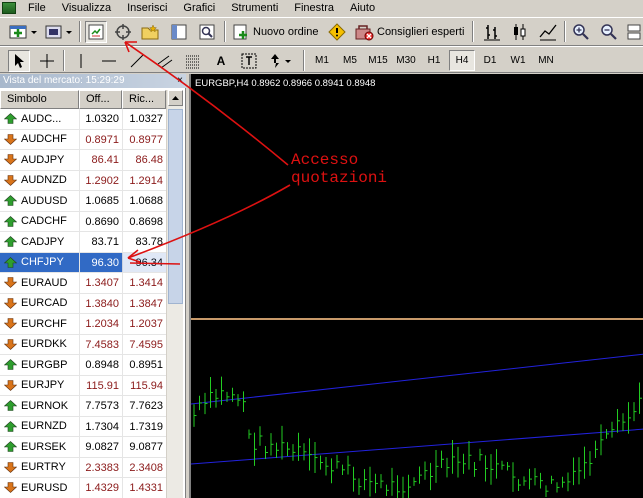  I want to click on ask-cell: 1.0327, so click(144, 119).